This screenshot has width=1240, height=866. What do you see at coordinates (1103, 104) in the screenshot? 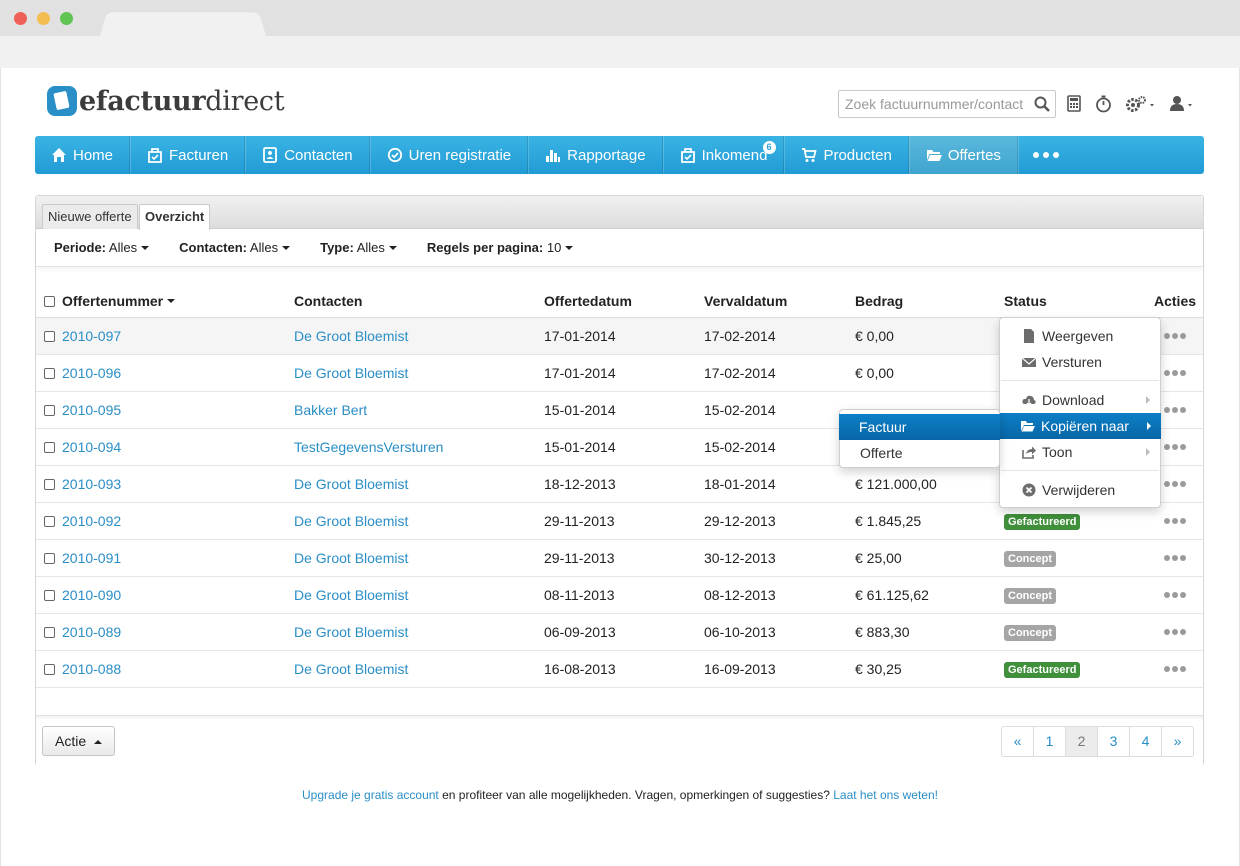
I see `stopwatch-icon` at bounding box center [1103, 104].